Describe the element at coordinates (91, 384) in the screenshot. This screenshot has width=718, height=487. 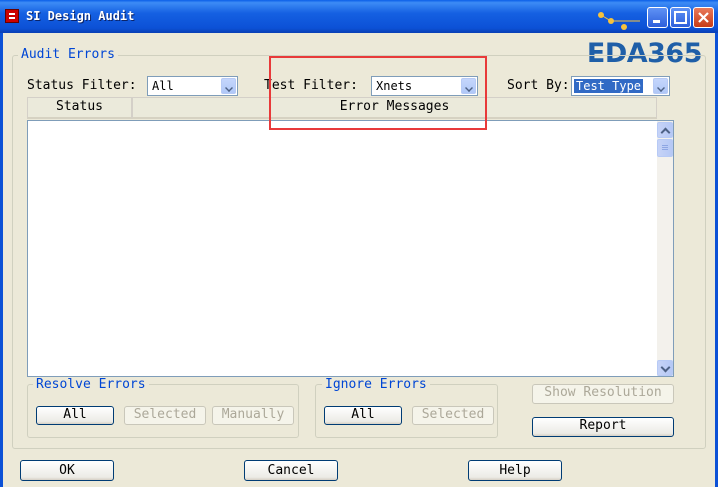
I see `resolve-errors-legend: Resolve Errors` at that location.